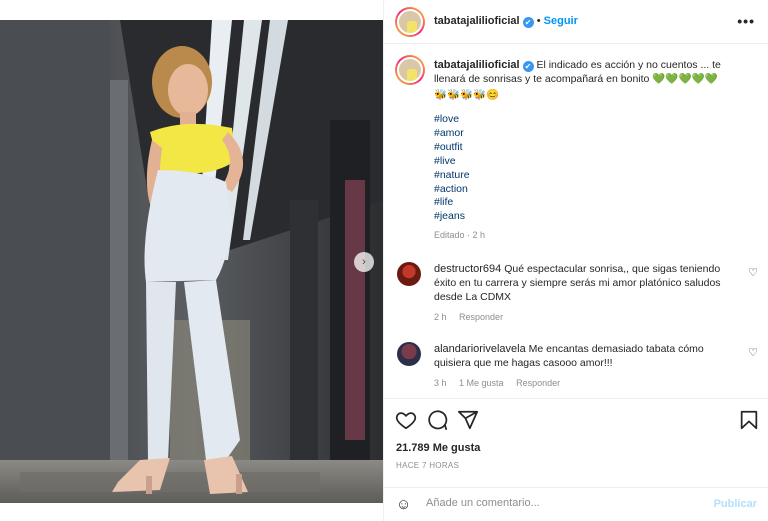 This screenshot has width=768, height=521. I want to click on avatar, so click(410, 22).